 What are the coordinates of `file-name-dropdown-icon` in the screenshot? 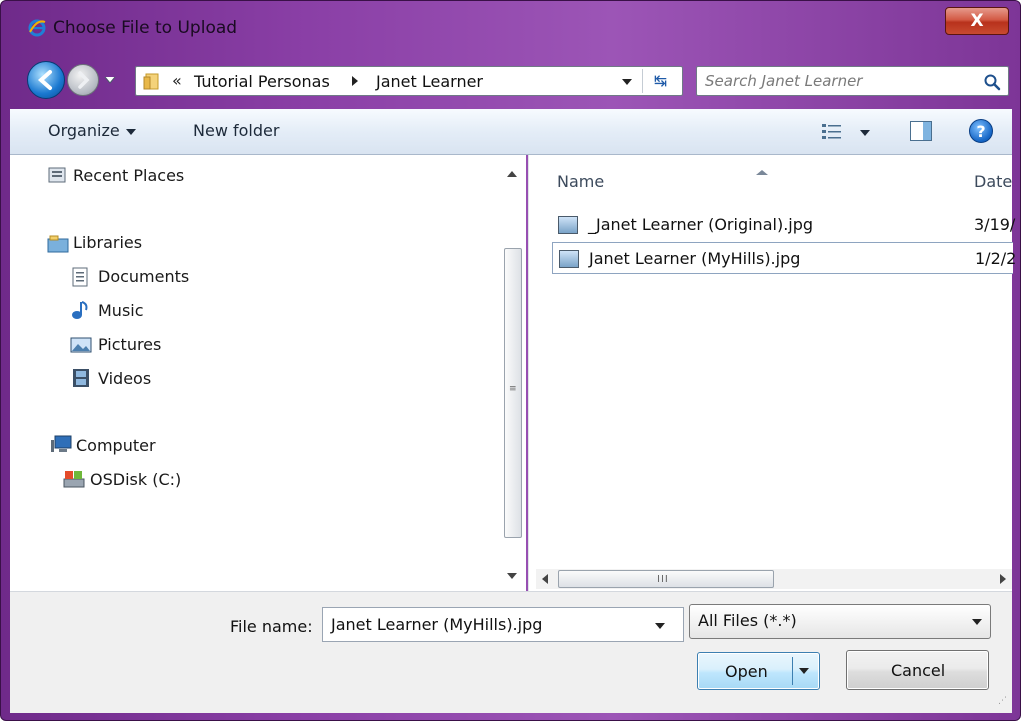 It's located at (660, 626).